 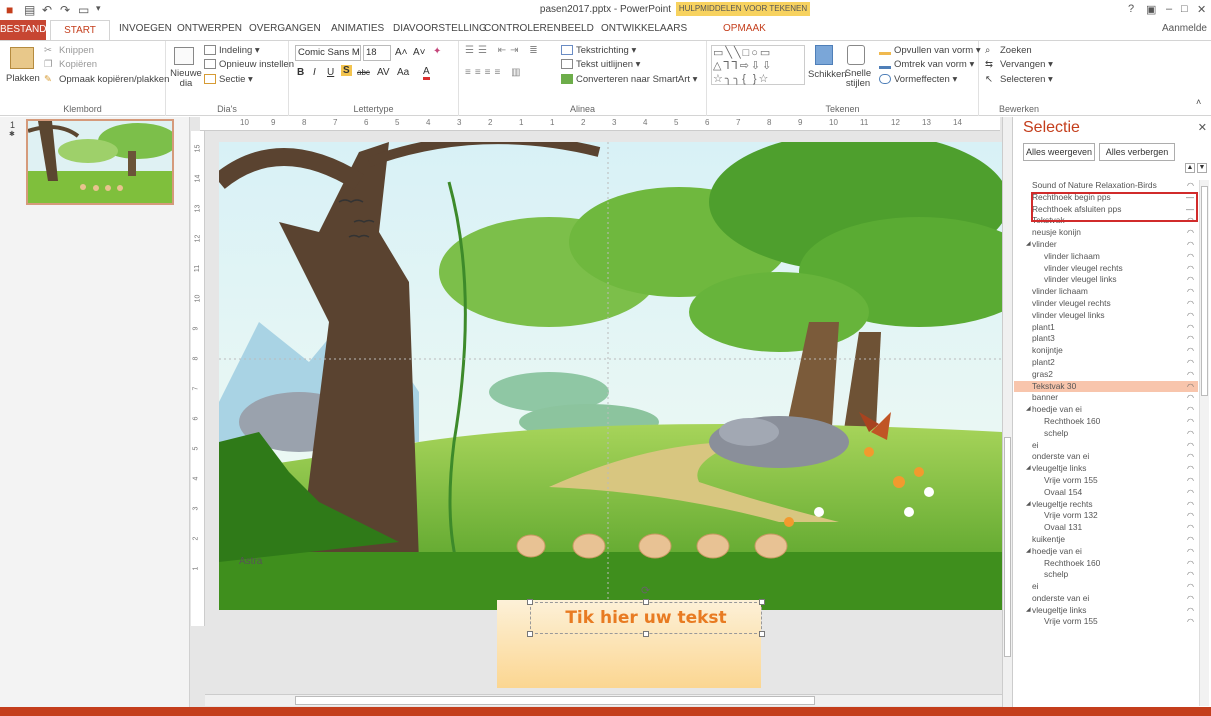 What do you see at coordinates (645, 590) in the screenshot?
I see `rotate-handle-icon: ⟳` at bounding box center [645, 590].